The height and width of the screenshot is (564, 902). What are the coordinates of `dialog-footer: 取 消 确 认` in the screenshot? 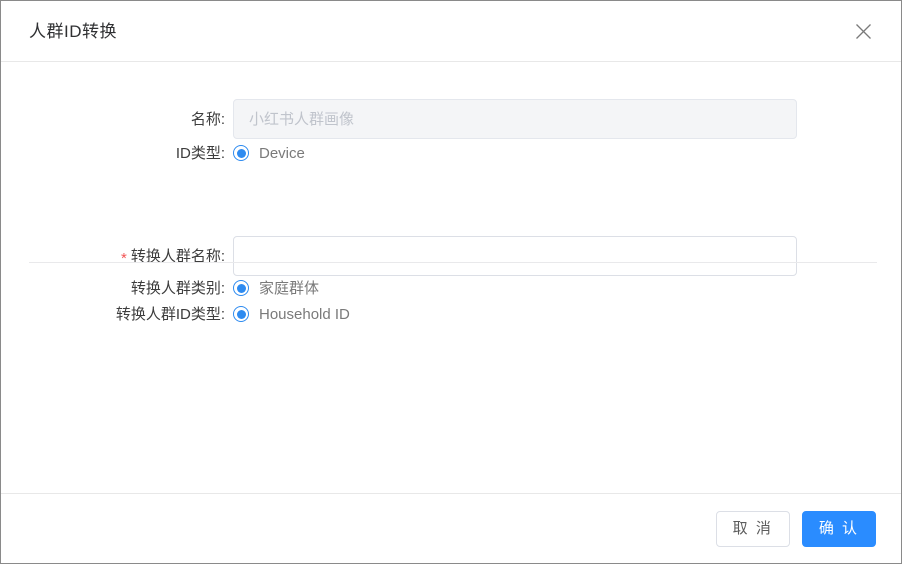 It's located at (451, 528).